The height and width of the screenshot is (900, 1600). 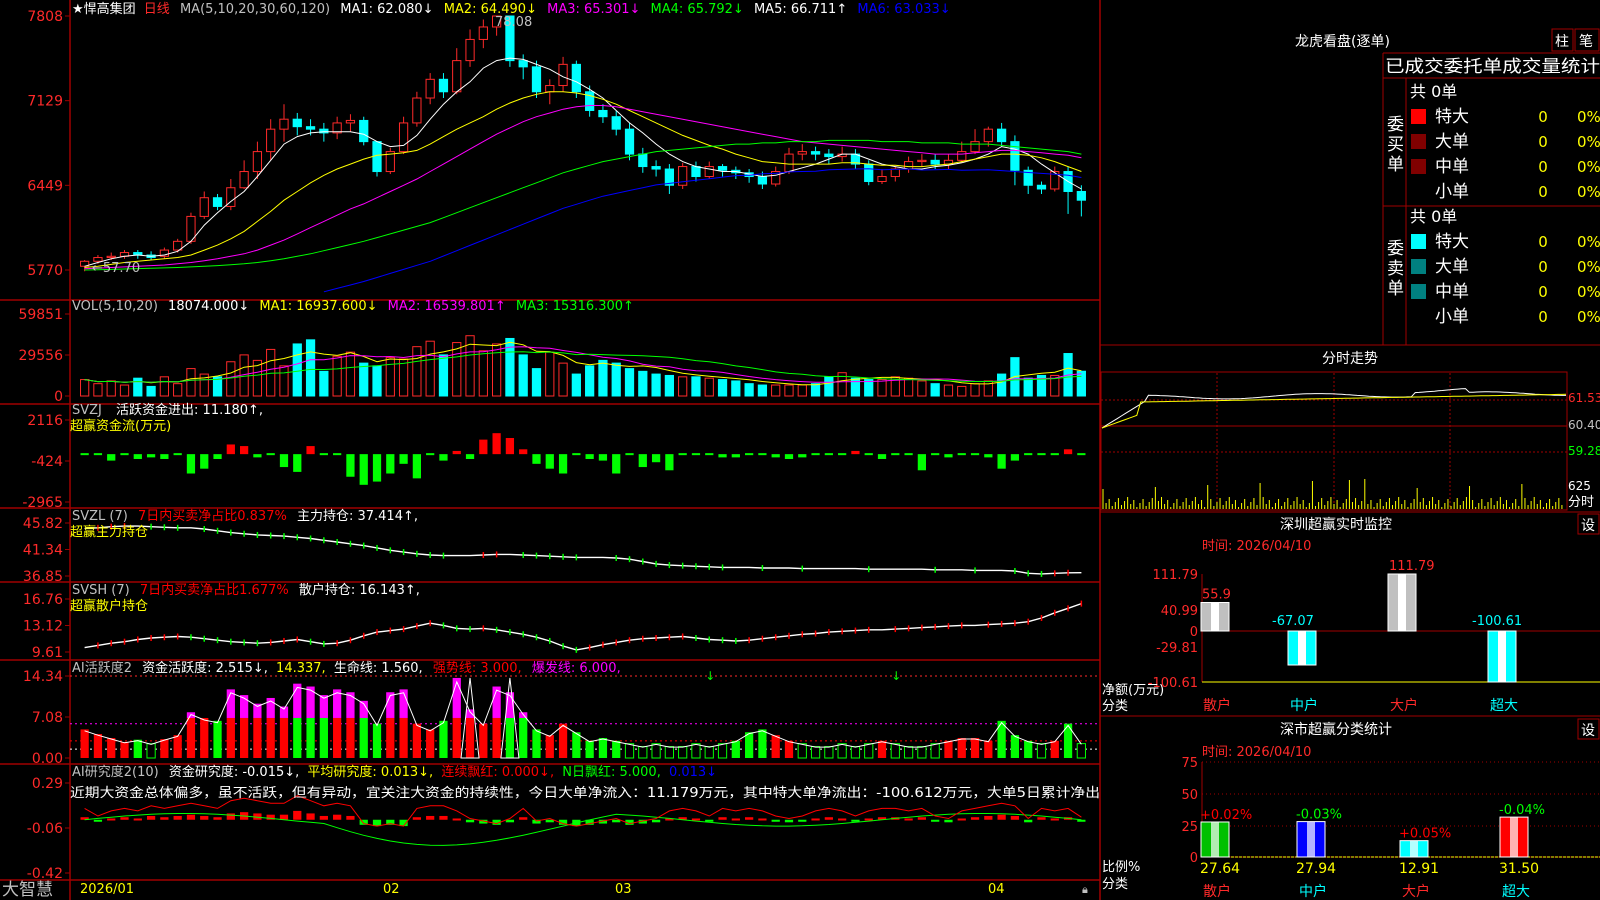 What do you see at coordinates (1304, 705) in the screenshot?
I see `monitor-category: 中户` at bounding box center [1304, 705].